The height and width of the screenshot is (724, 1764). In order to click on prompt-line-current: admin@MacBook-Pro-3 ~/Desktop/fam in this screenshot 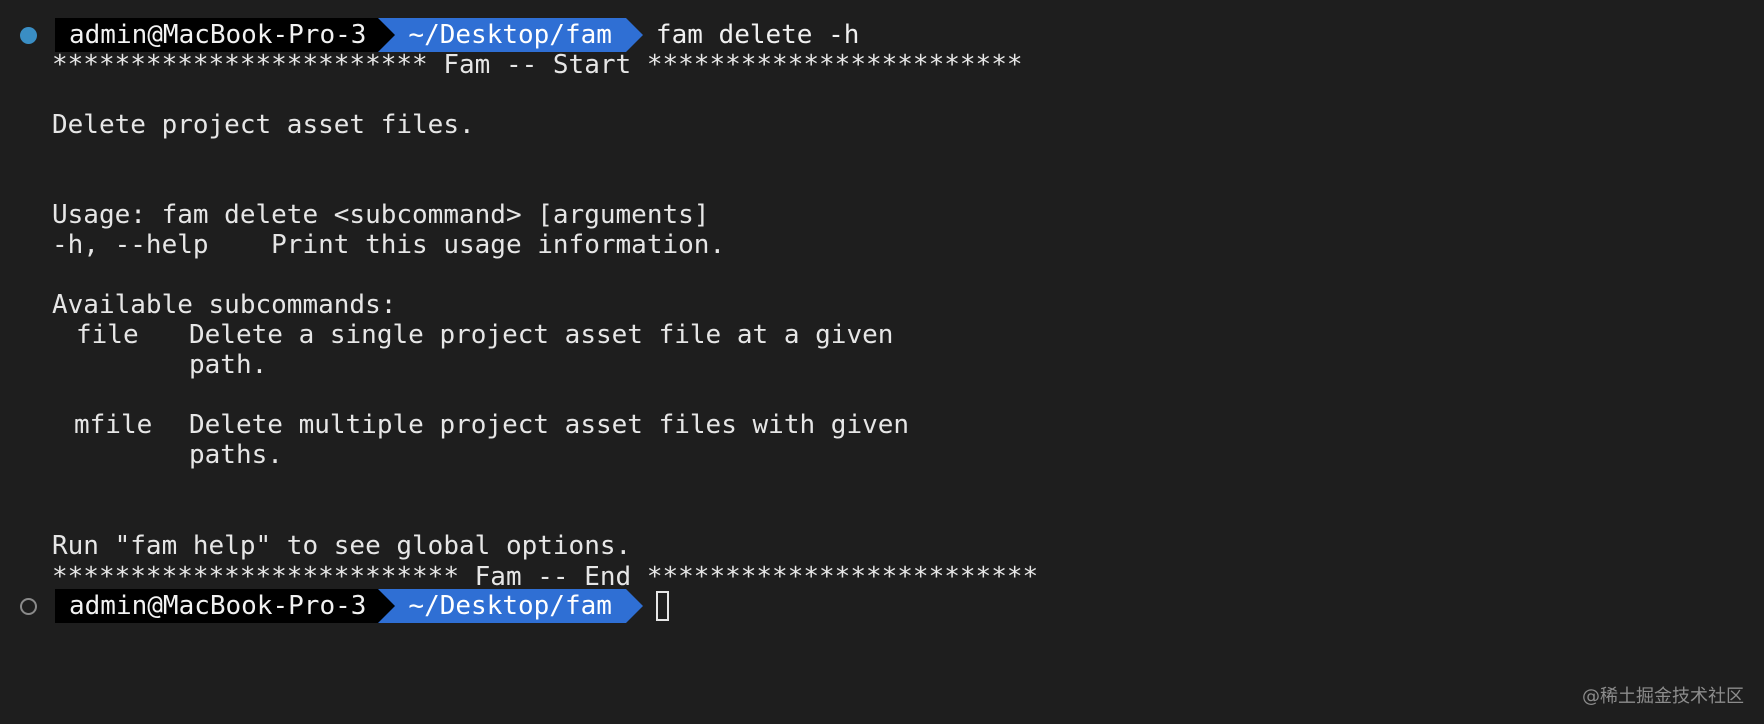, I will do `click(344, 606)`.